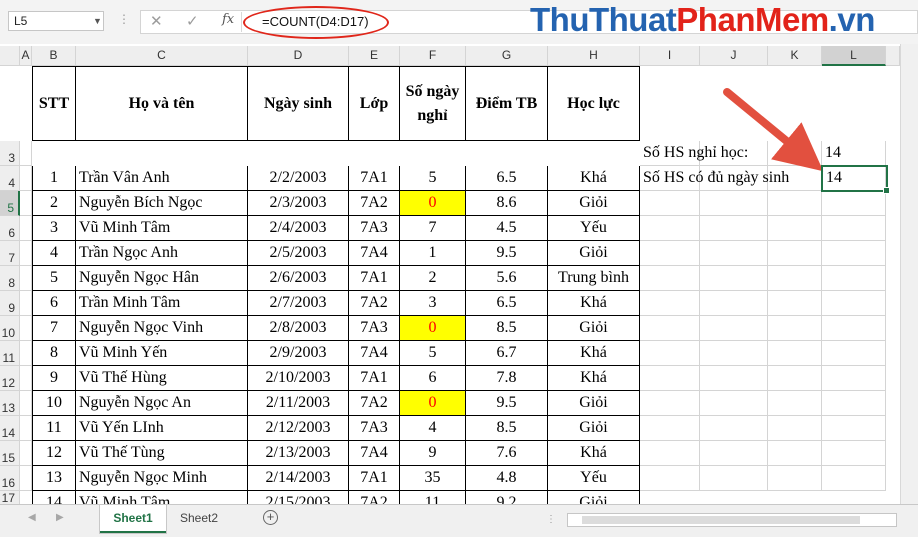  I want to click on tab-sheet2: Sheet2, so click(199, 518).